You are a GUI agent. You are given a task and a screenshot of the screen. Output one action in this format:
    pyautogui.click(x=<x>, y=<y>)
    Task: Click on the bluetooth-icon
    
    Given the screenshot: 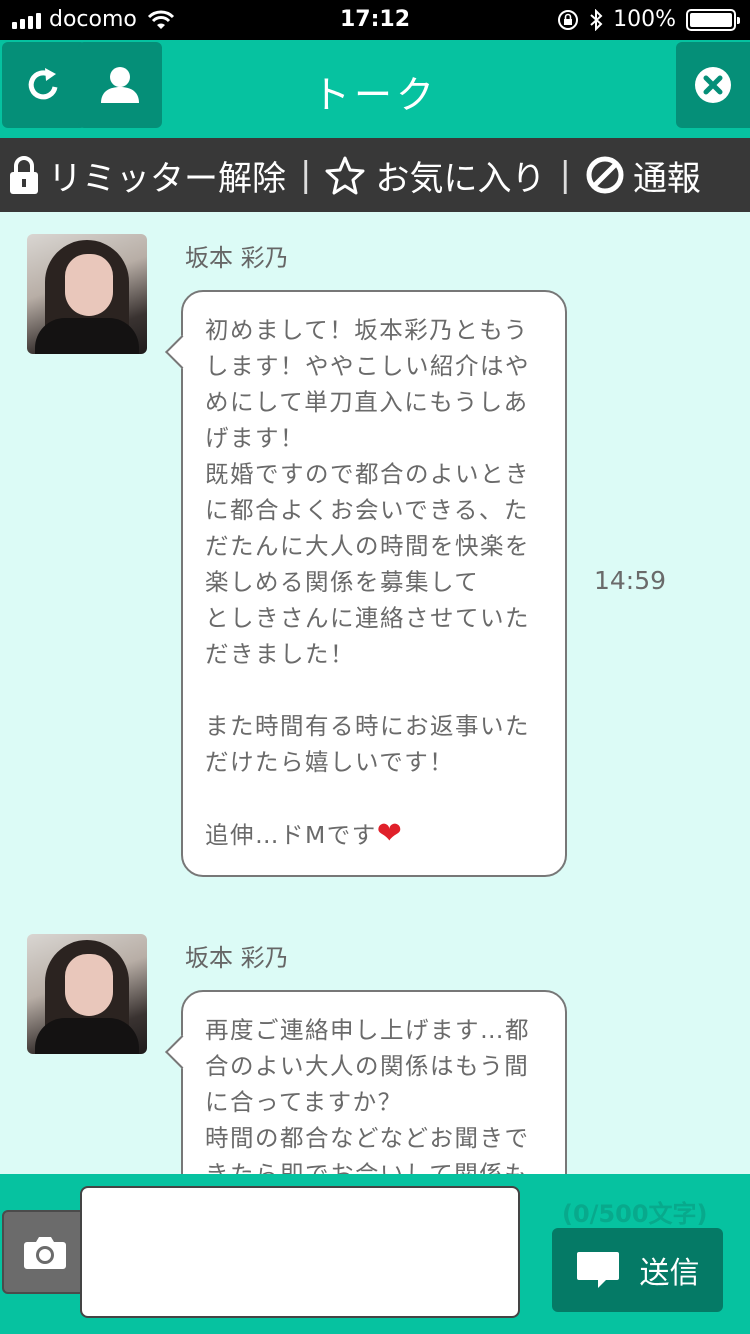 What is the action you would take?
    pyautogui.click(x=596, y=19)
    